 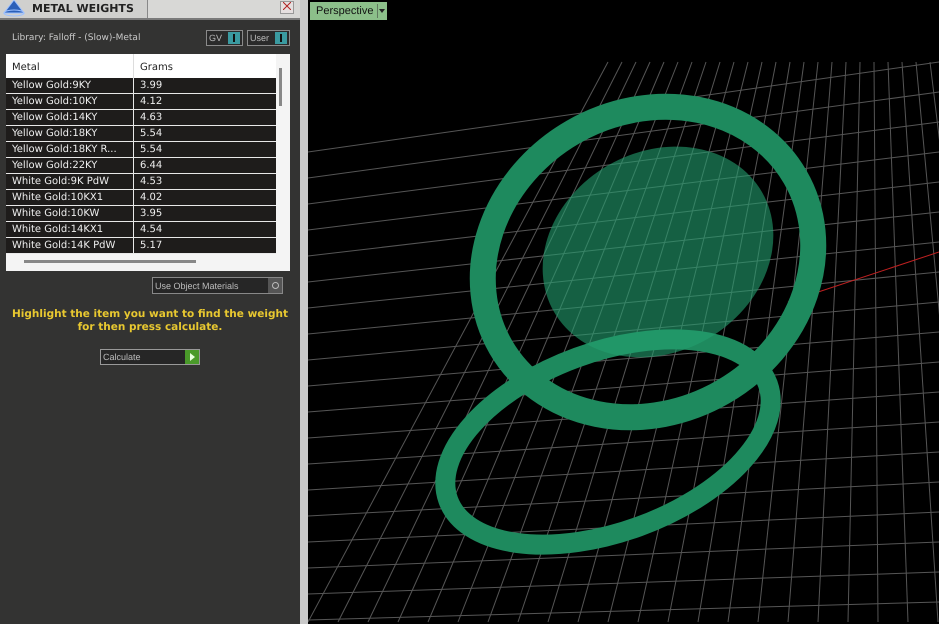 What do you see at coordinates (151, 102) in the screenshot?
I see `table-cell-text: 4.12` at bounding box center [151, 102].